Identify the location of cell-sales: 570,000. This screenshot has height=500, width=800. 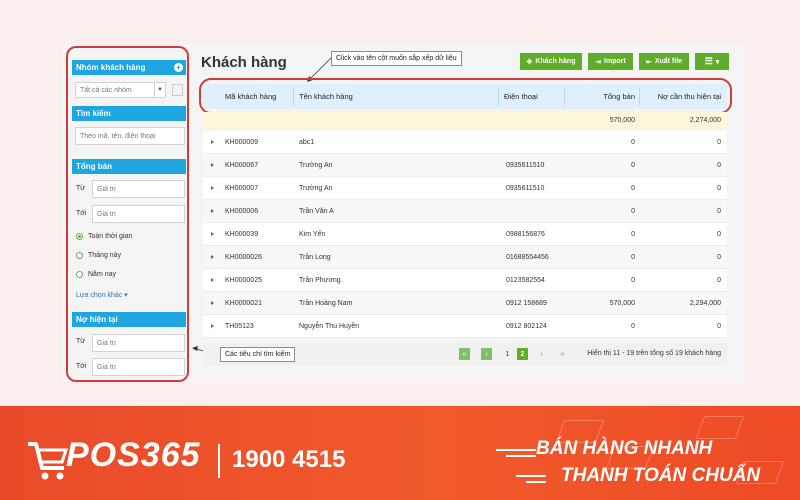
(622, 303).